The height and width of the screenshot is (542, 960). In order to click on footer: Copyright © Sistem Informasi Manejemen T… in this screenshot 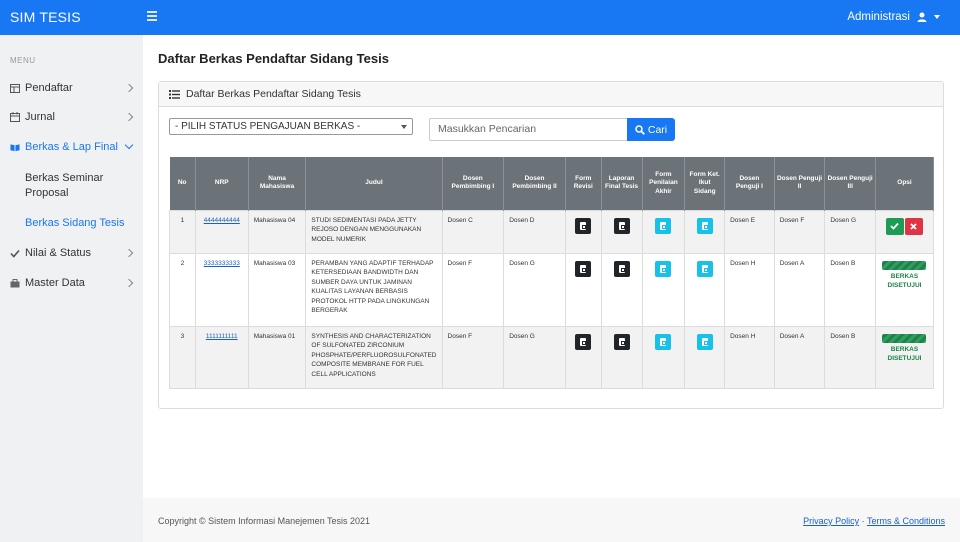, I will do `click(551, 520)`.